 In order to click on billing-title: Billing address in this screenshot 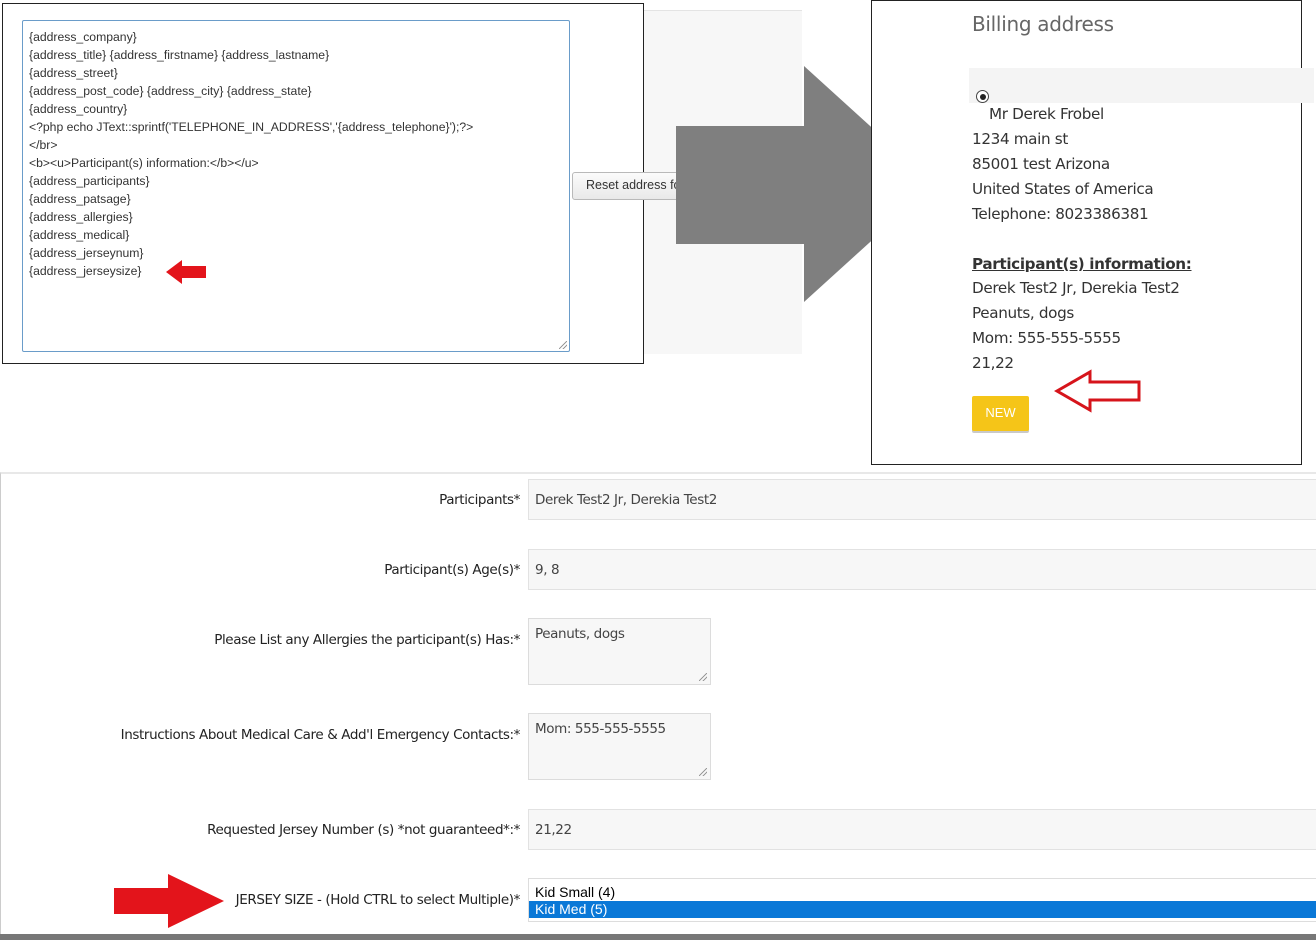, I will do `click(1043, 24)`.